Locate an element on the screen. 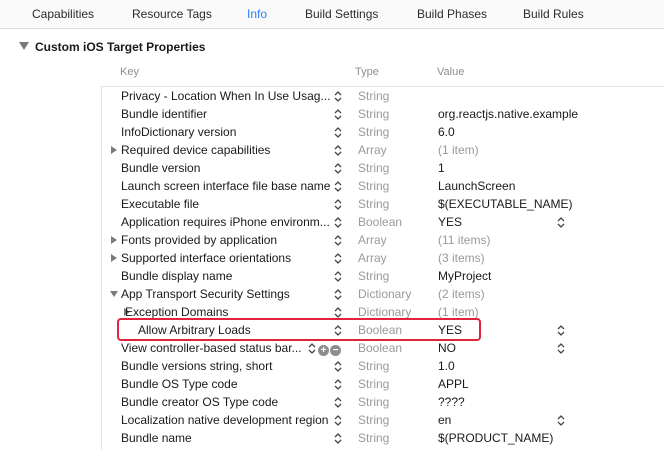  table-row: Bundle versions string, short String 1.0 is located at coordinates (383, 366).